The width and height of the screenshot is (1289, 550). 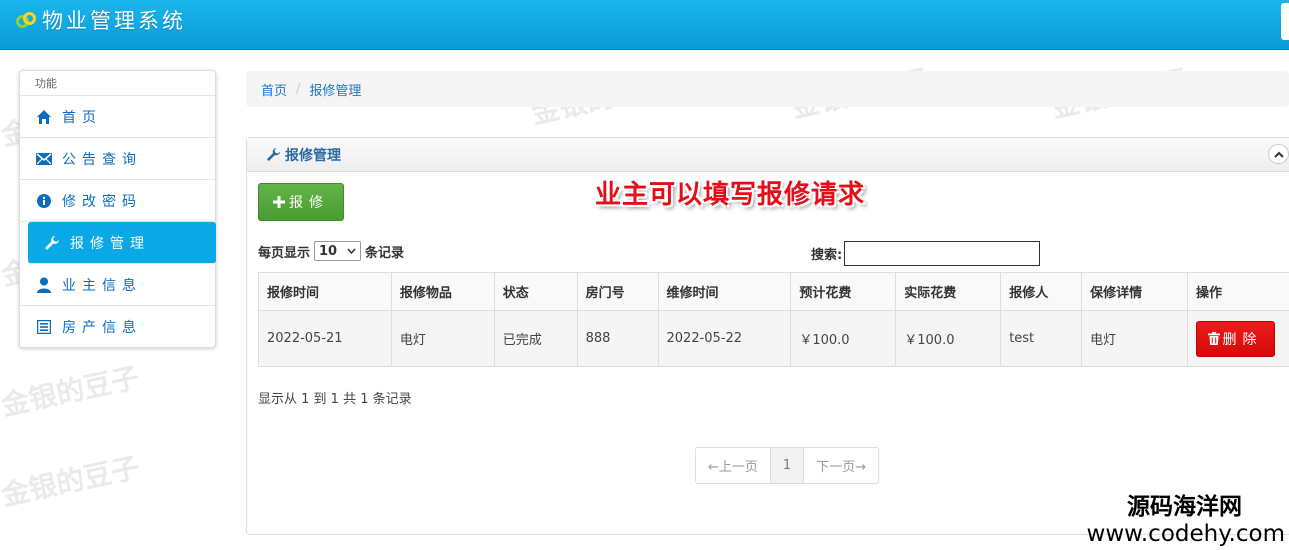 I want to click on sidebar-item-owner-info: 业主信息, so click(x=117, y=285).